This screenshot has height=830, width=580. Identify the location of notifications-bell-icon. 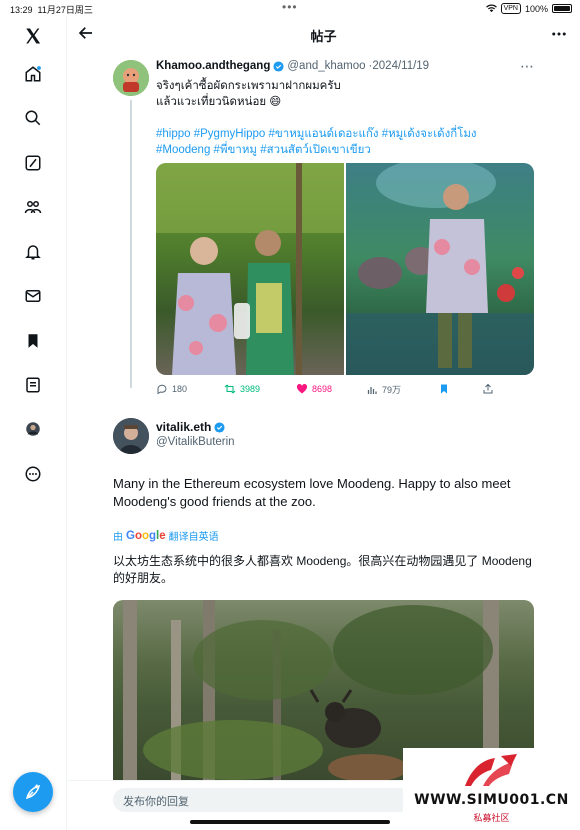
(33, 252).